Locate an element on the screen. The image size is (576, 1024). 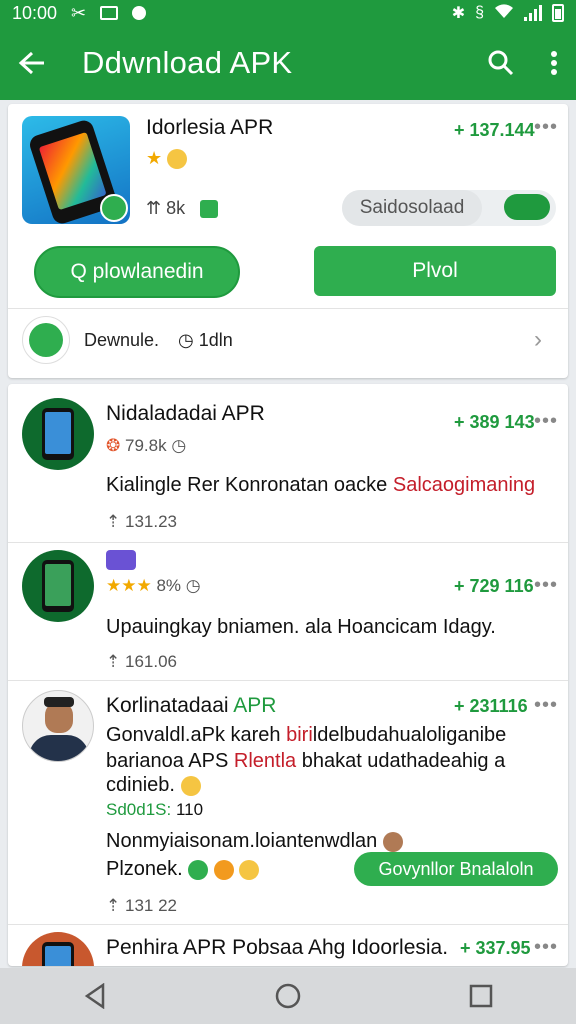
list-item-price: + 231116 is located at coordinates (491, 706).